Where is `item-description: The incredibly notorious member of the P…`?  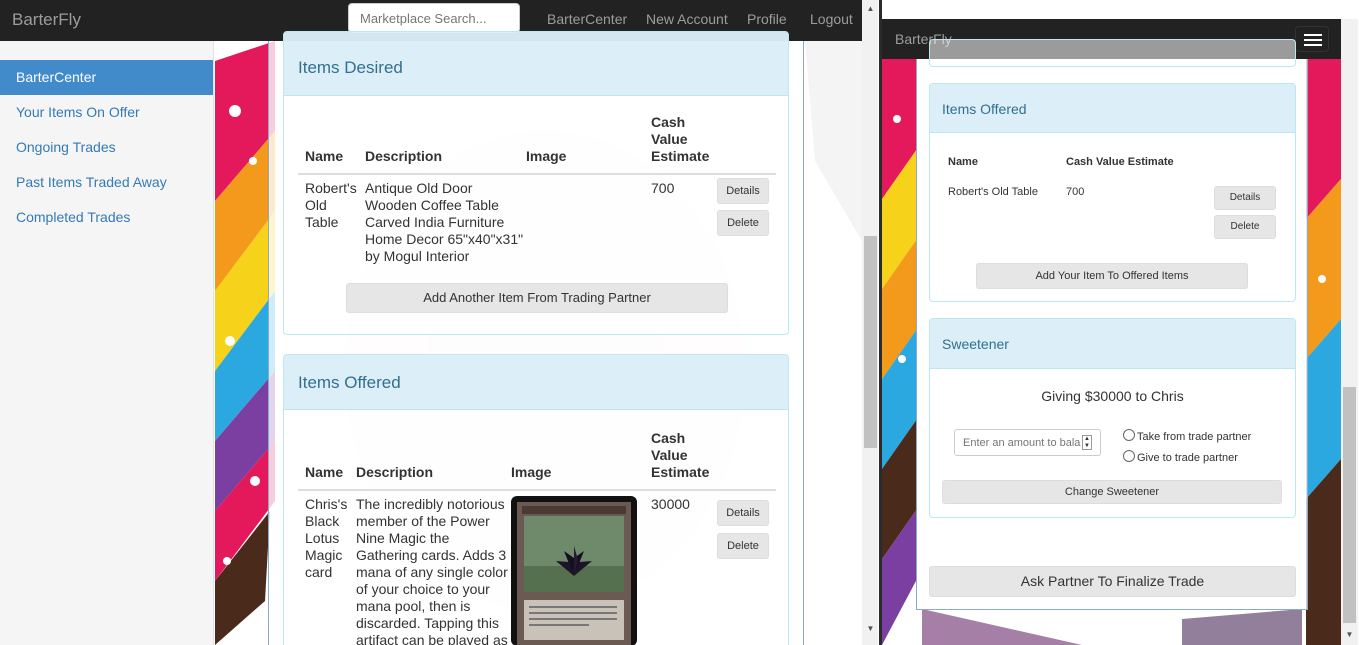
item-description: The incredibly notorious member of the P… is located at coordinates (432, 570).